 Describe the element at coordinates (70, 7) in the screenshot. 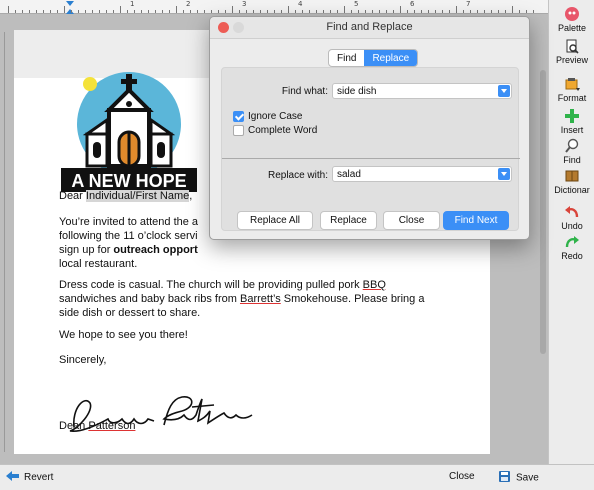

I see `indent-marker` at that location.